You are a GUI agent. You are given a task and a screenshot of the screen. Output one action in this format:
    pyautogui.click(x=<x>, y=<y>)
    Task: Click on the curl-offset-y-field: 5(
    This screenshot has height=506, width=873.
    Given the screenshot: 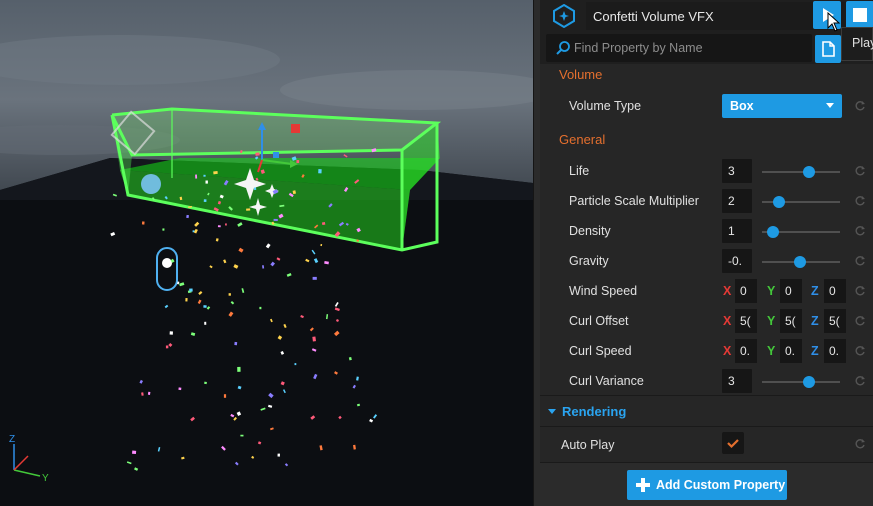 What is the action you would take?
    pyautogui.click(x=791, y=321)
    